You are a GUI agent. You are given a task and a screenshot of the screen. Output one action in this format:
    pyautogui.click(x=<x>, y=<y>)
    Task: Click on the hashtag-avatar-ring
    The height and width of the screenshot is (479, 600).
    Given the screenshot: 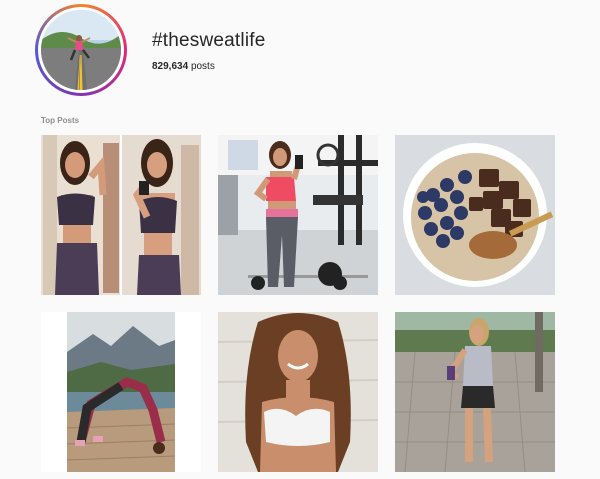 What is the action you would take?
    pyautogui.click(x=81, y=50)
    